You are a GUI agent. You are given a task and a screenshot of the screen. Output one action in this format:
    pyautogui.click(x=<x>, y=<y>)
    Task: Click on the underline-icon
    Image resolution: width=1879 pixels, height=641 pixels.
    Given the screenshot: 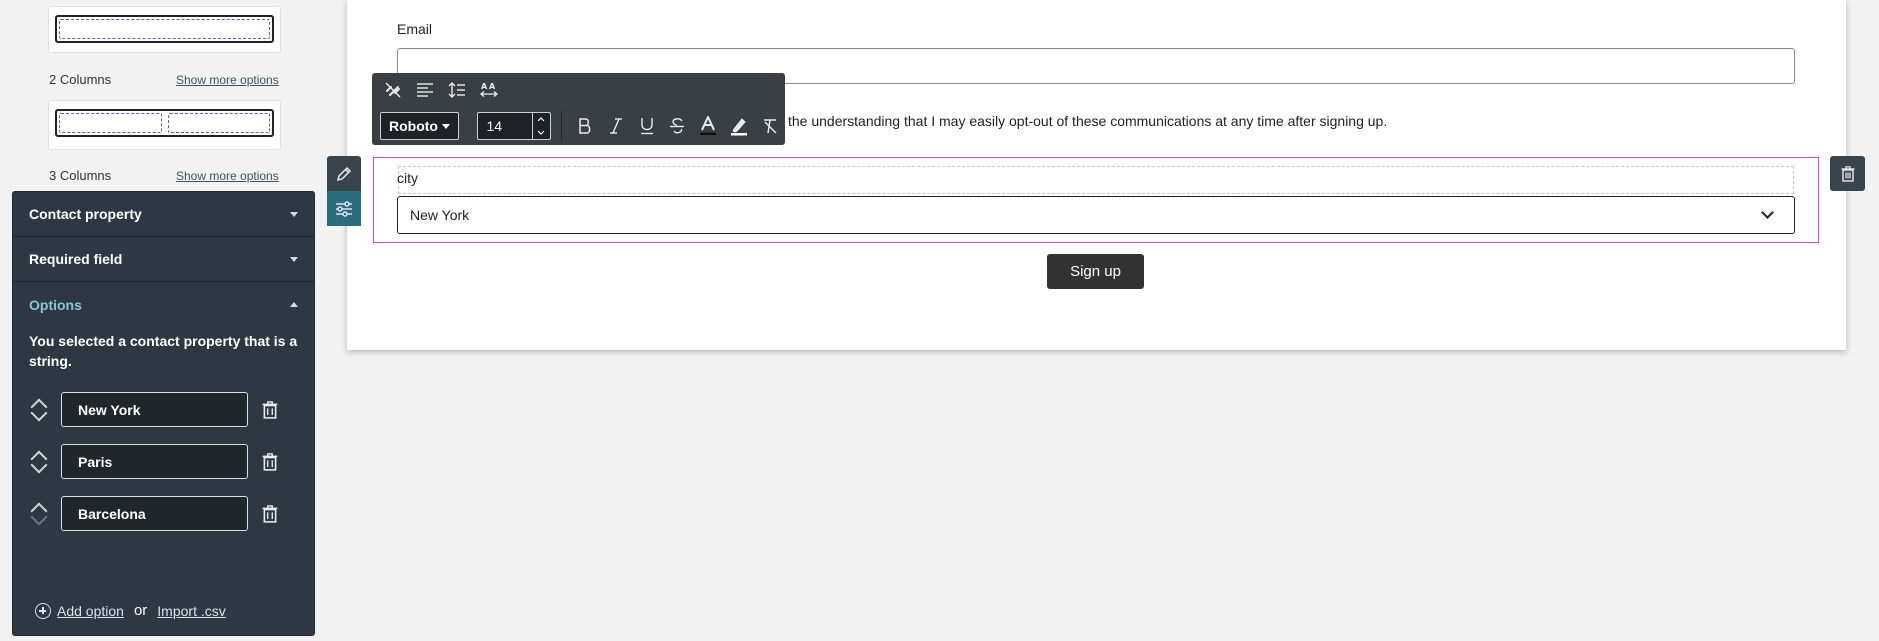 What is the action you would take?
    pyautogui.click(x=646, y=126)
    